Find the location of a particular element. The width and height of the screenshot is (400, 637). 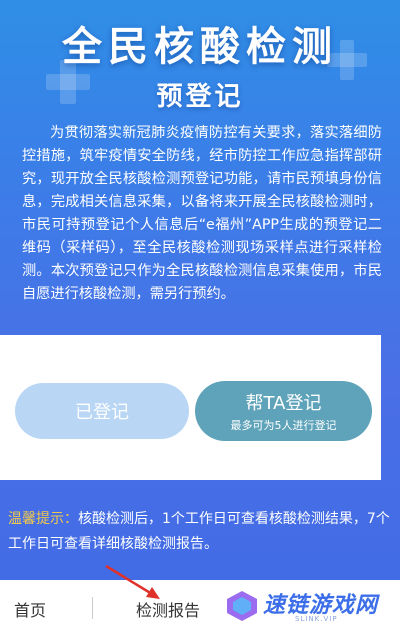

tab-test-report: 检测报告 is located at coordinates (168, 608).